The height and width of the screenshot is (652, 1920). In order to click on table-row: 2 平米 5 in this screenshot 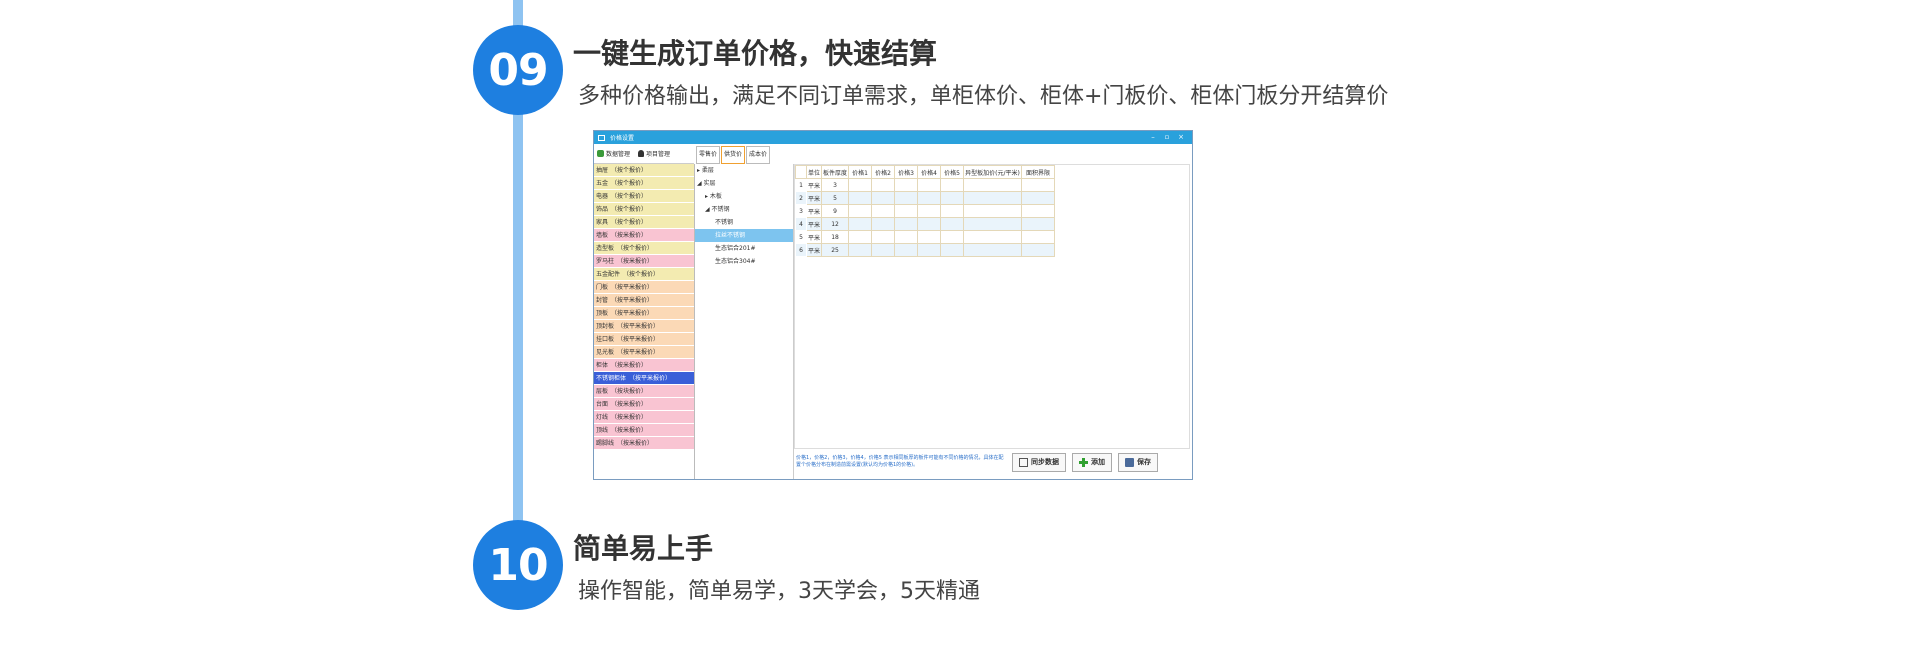, I will do `click(925, 198)`.